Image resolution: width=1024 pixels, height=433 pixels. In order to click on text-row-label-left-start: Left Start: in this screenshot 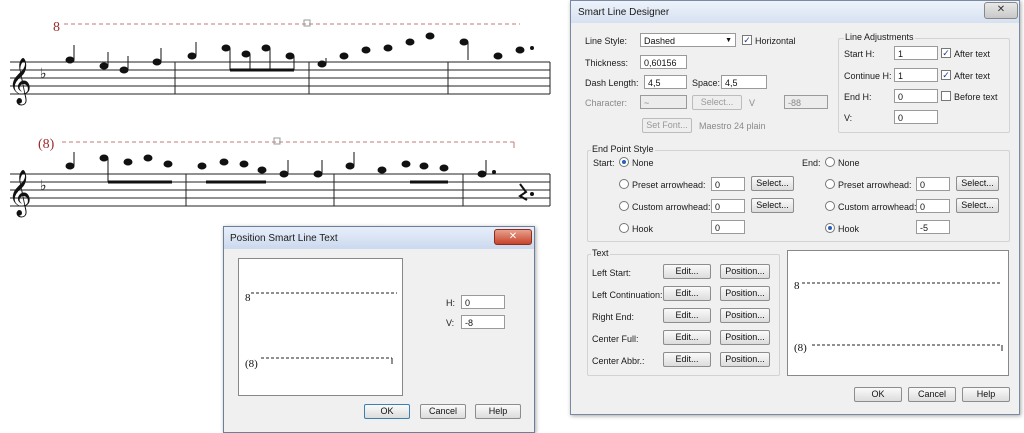, I will do `click(612, 273)`.